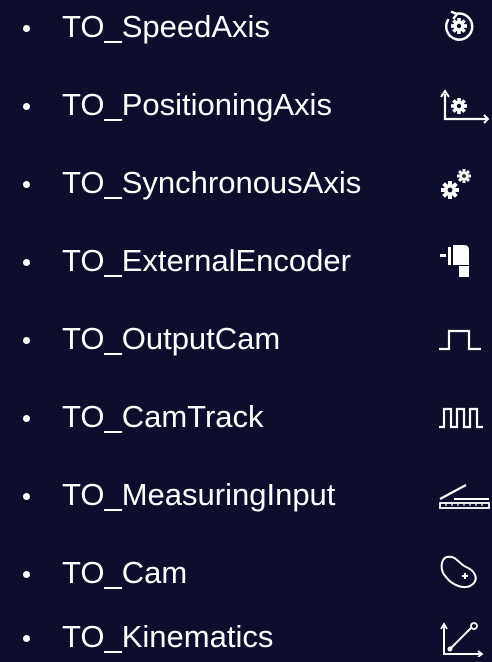  What do you see at coordinates (163, 416) in the screenshot?
I see `item-label: TO_CamTrack` at bounding box center [163, 416].